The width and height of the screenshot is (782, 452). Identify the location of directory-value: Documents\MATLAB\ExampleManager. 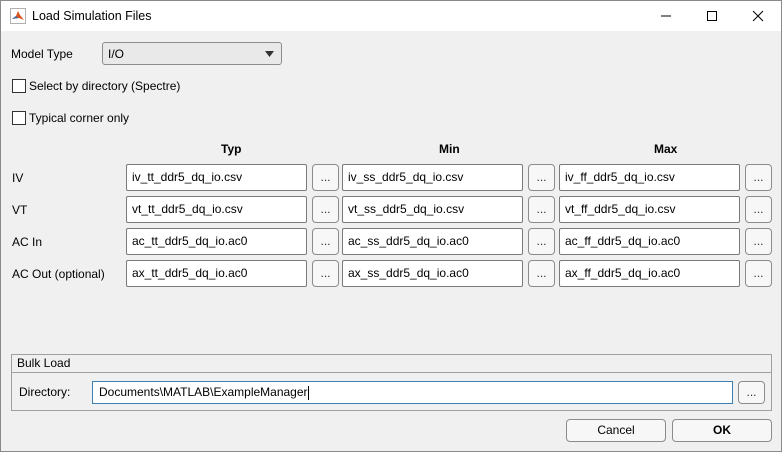
(203, 392).